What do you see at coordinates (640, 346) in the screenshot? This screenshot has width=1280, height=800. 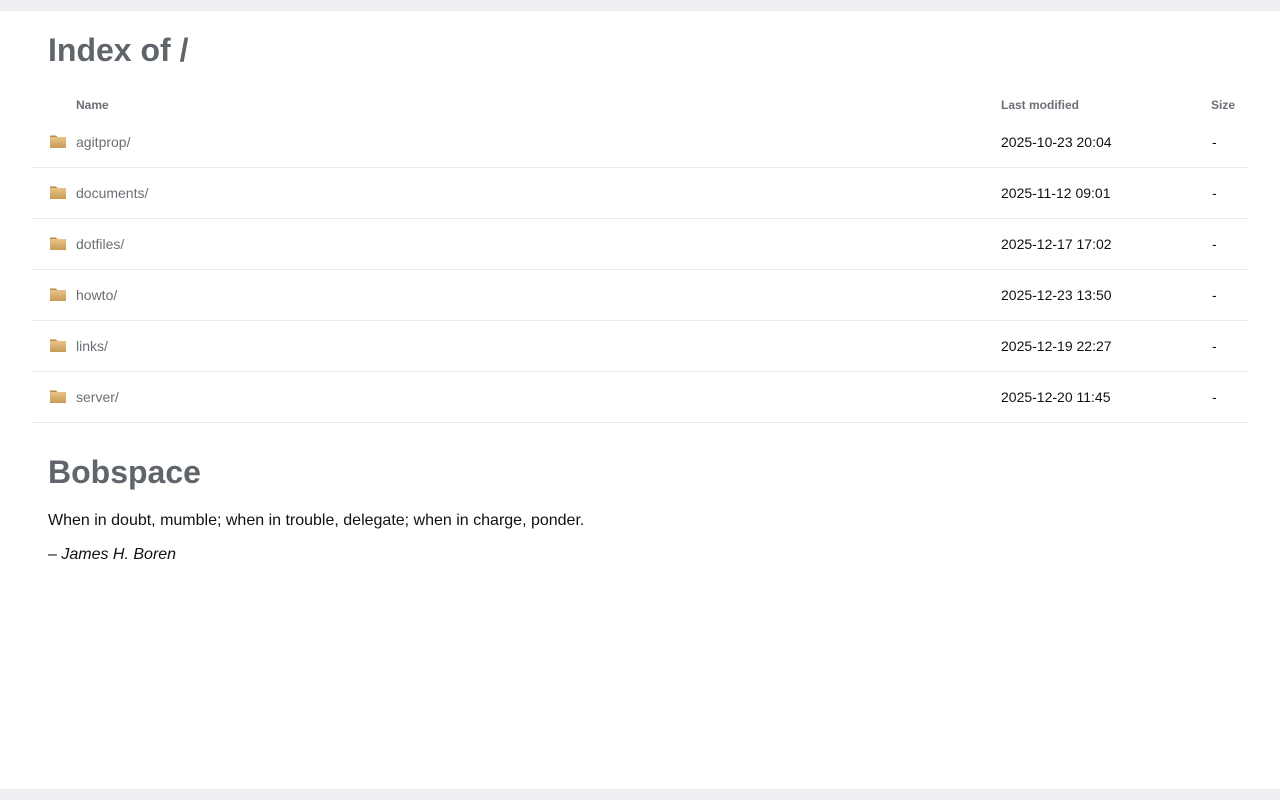 I see `table-row: links/ 2025-12-19 22:27 -` at bounding box center [640, 346].